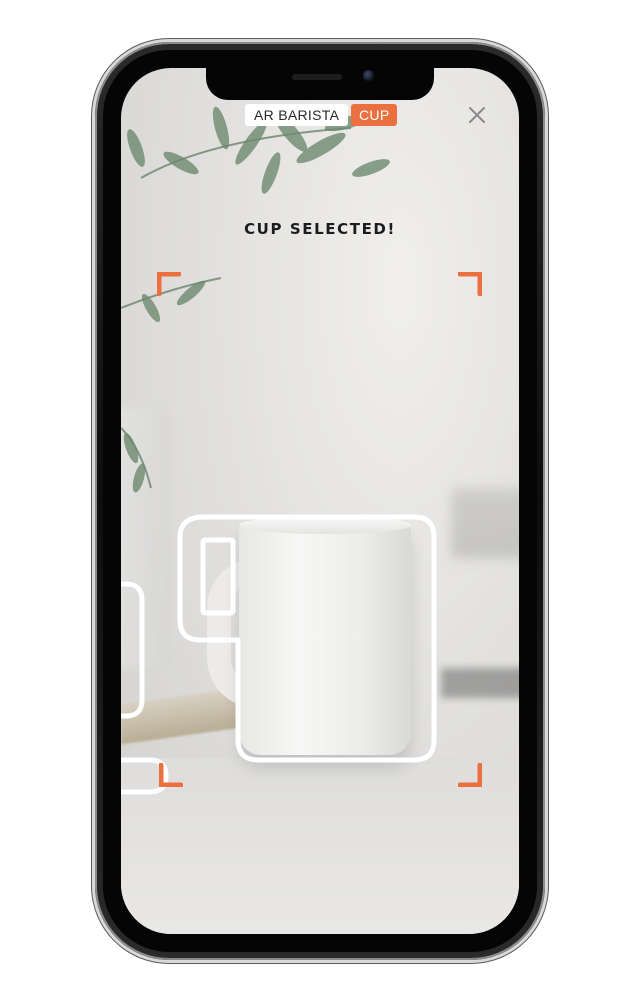 Image resolution: width=639 pixels, height=1000 pixels. I want to click on selection-status-message: CUP SELECTED!, so click(320, 229).